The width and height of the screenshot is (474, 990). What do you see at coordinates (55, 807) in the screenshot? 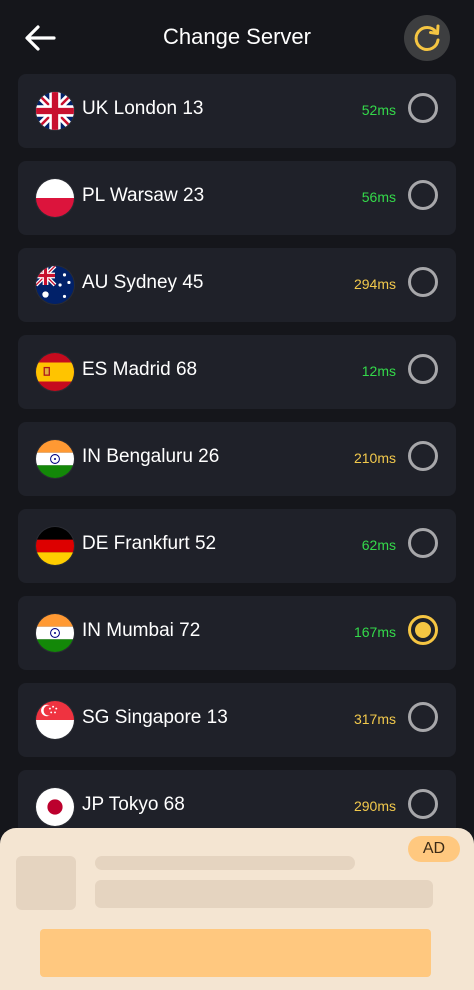
I see `japan-flag-icon` at bounding box center [55, 807].